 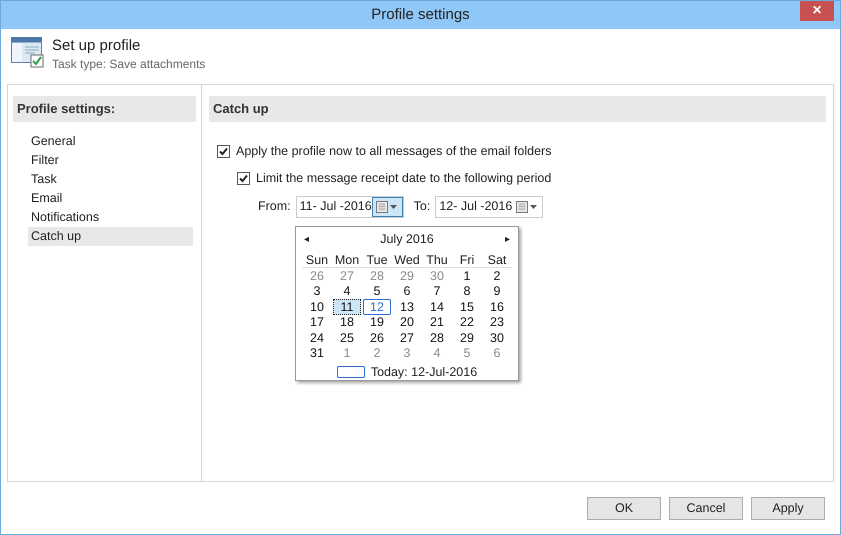 What do you see at coordinates (467, 291) in the screenshot?
I see `calendar-day: 8` at bounding box center [467, 291].